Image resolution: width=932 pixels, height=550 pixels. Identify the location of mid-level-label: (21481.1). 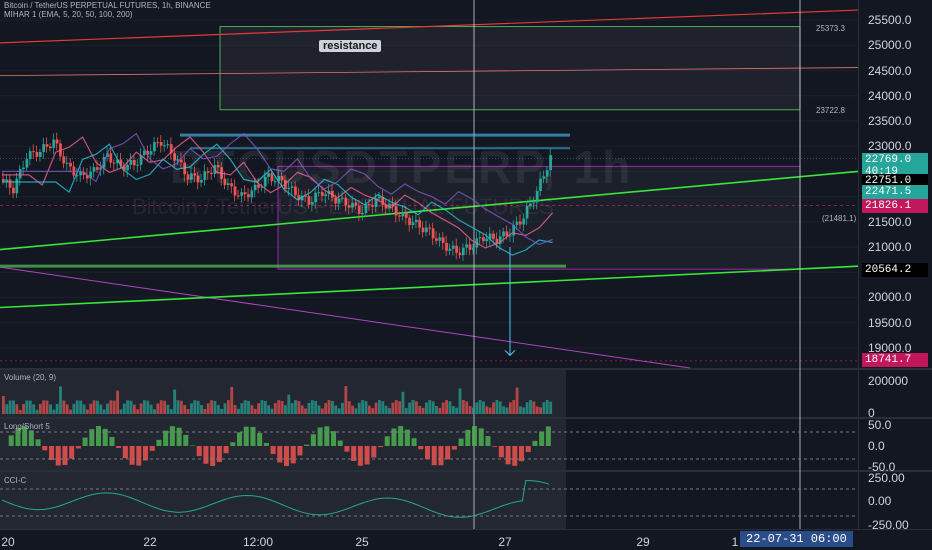
(839, 218).